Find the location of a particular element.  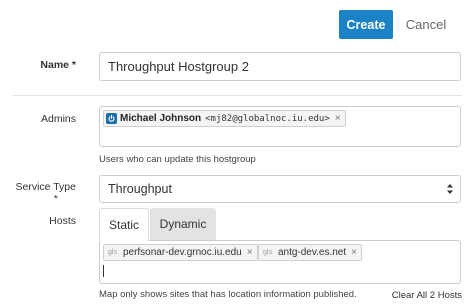

clear-all-hosts-button: Clear All 2 Hosts is located at coordinates (427, 295).